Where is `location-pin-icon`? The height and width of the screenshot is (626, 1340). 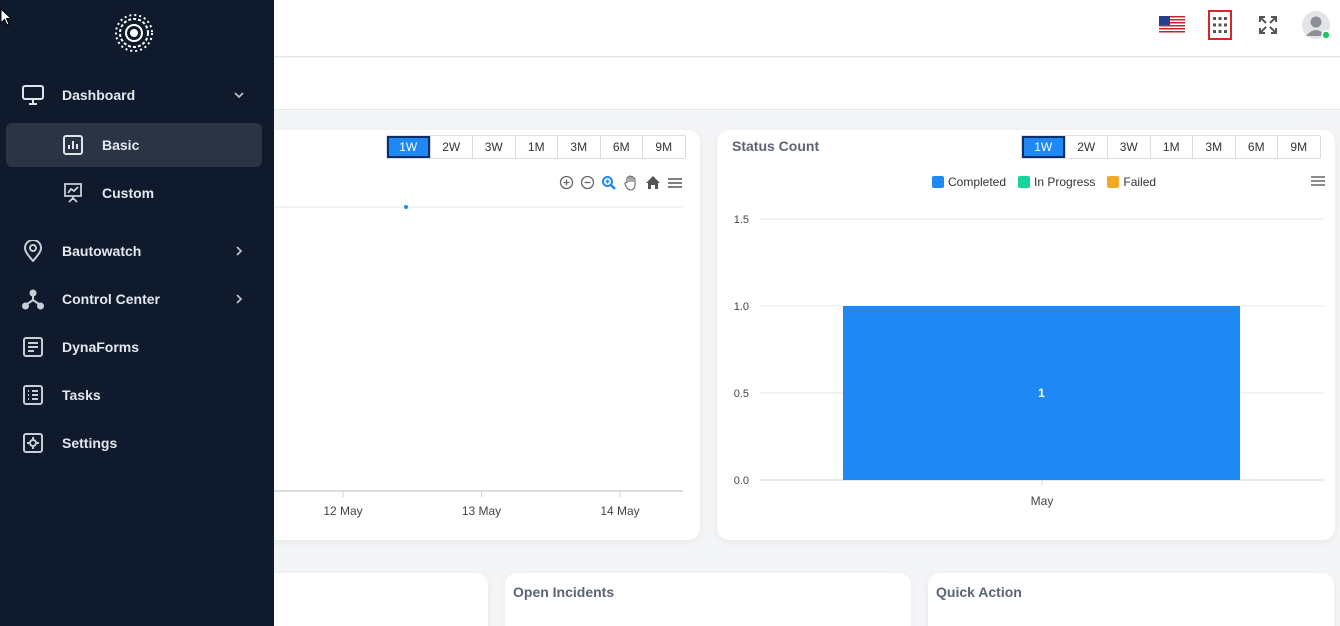 location-pin-icon is located at coordinates (33, 251).